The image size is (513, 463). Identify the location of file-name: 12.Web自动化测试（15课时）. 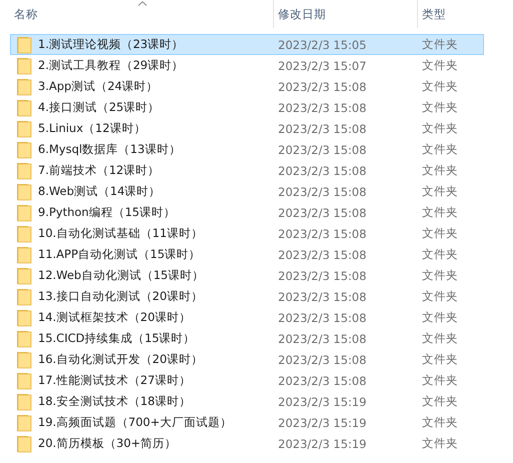
(121, 275).